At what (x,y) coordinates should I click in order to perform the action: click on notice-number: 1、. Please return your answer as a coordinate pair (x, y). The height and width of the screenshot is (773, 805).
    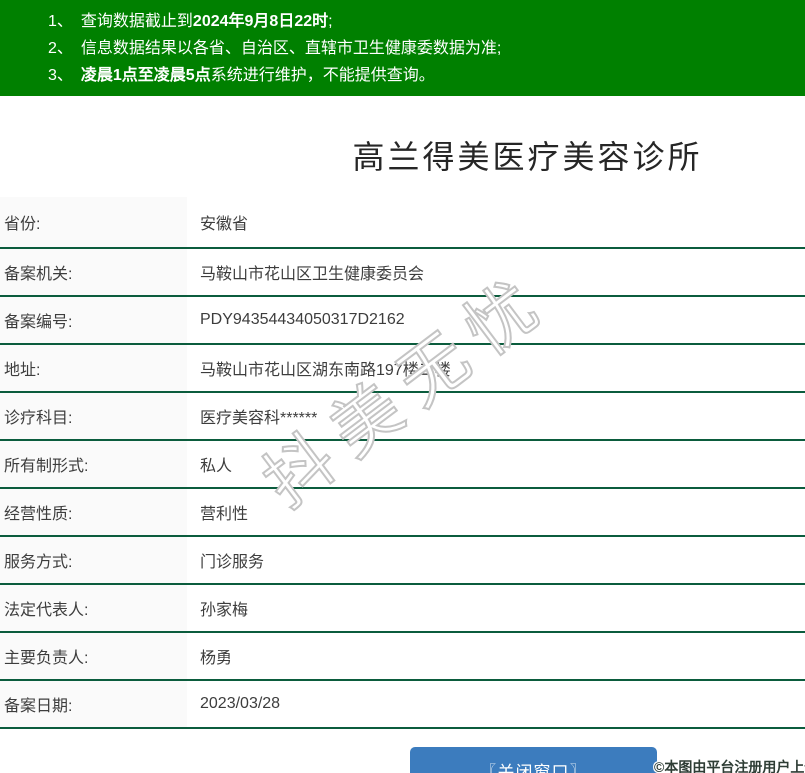
    Looking at the image, I should click on (60, 21).